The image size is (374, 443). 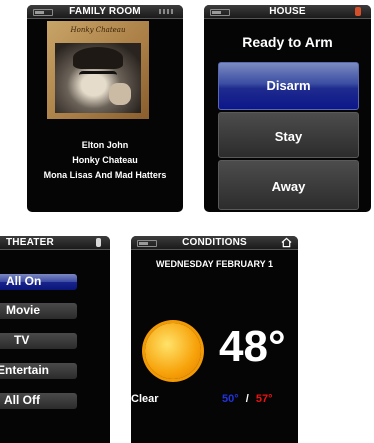 I want to click on stay-button: Stay, so click(x=288, y=135).